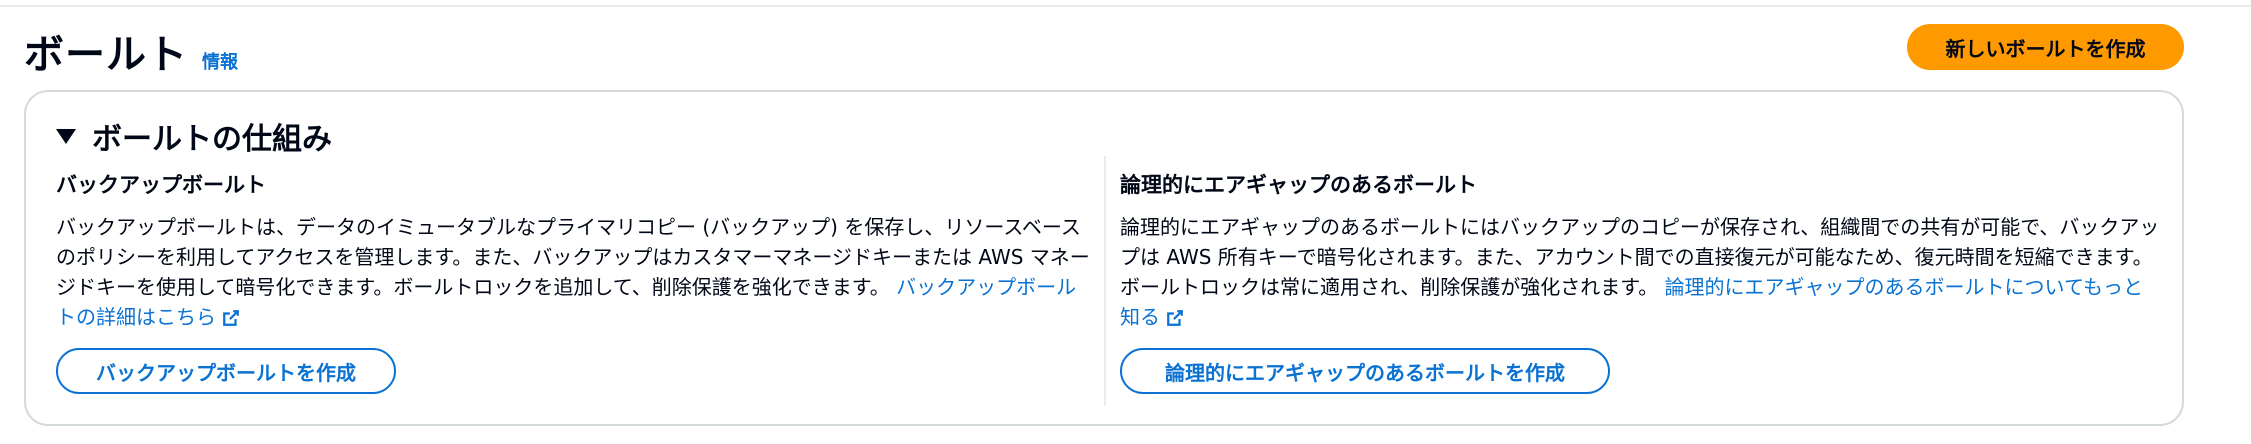  I want to click on create-vault-button: 新しいボールトを作成, so click(2045, 47).